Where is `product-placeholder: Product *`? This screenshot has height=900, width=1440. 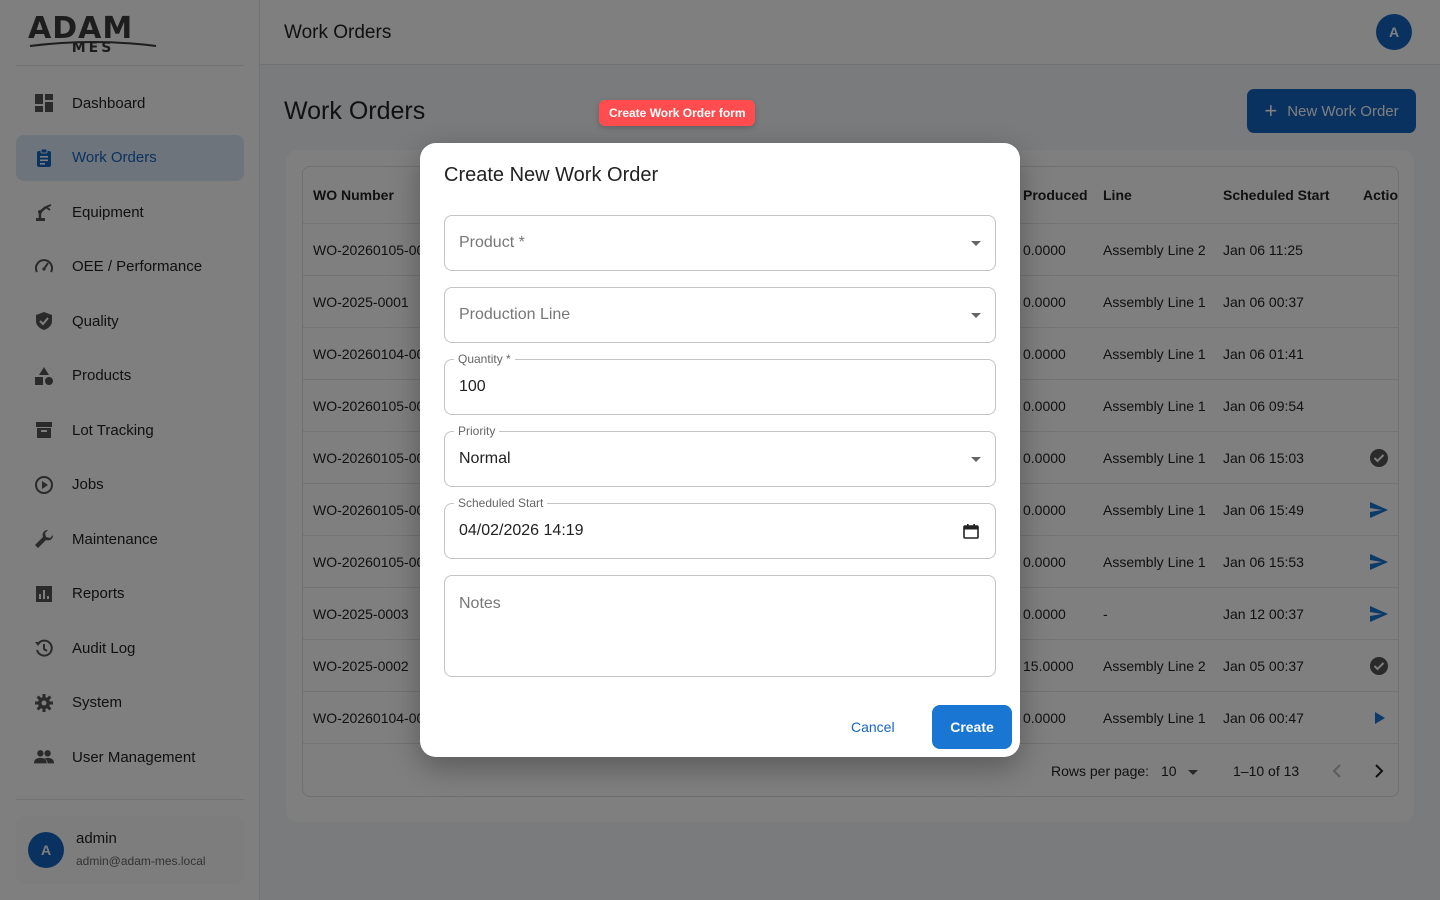 product-placeholder: Product * is located at coordinates (492, 242).